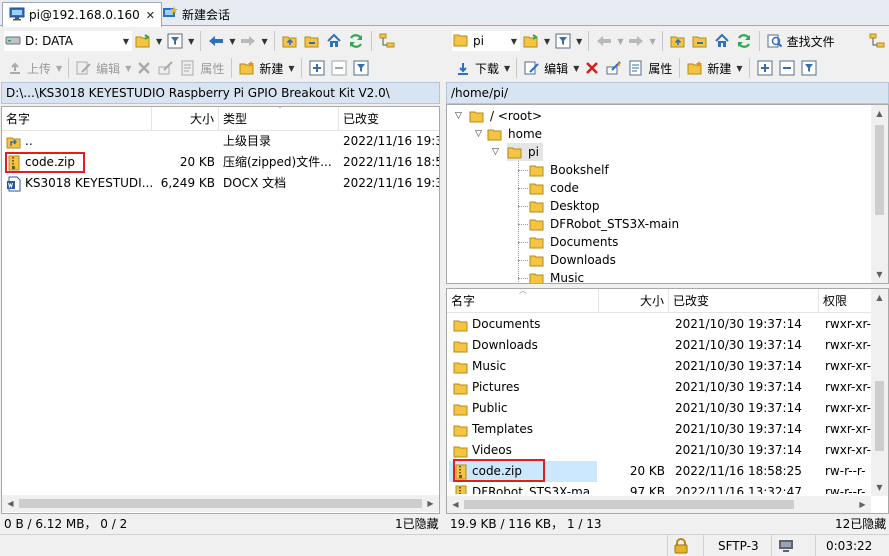  Describe the element at coordinates (765, 68) in the screenshot. I see `select-all-icon` at that location.